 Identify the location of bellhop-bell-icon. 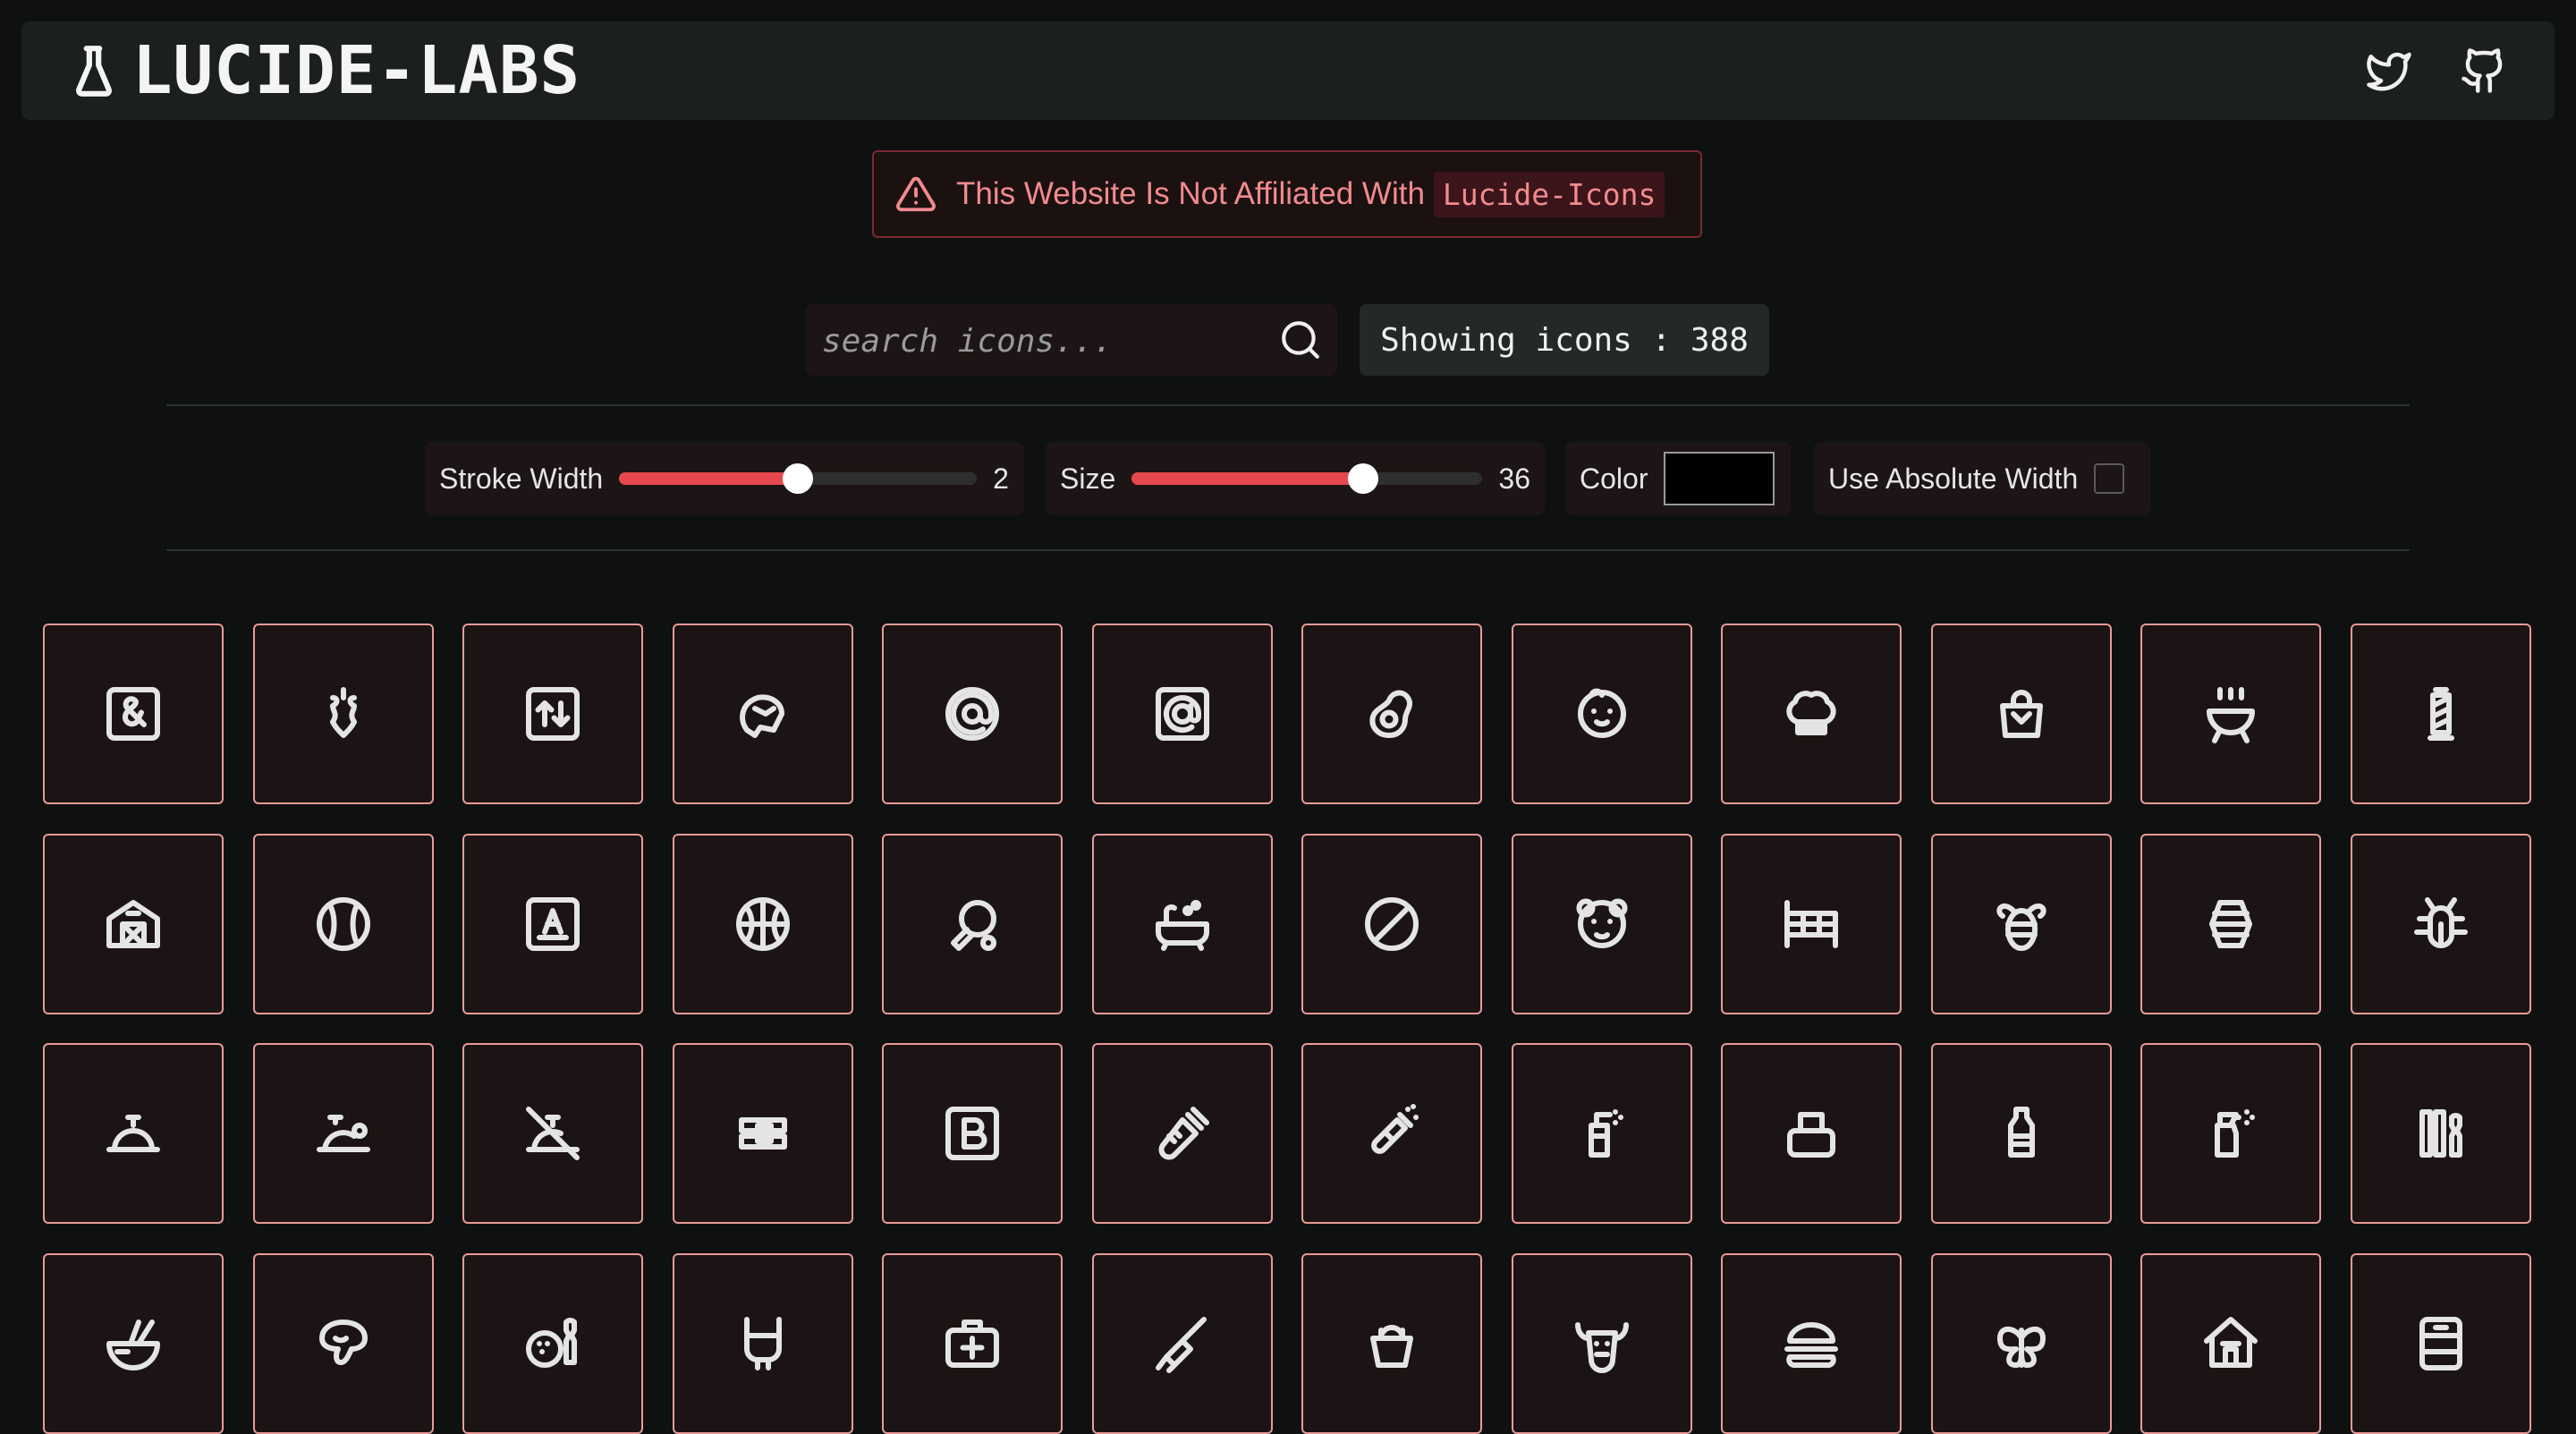
(343, 1133).